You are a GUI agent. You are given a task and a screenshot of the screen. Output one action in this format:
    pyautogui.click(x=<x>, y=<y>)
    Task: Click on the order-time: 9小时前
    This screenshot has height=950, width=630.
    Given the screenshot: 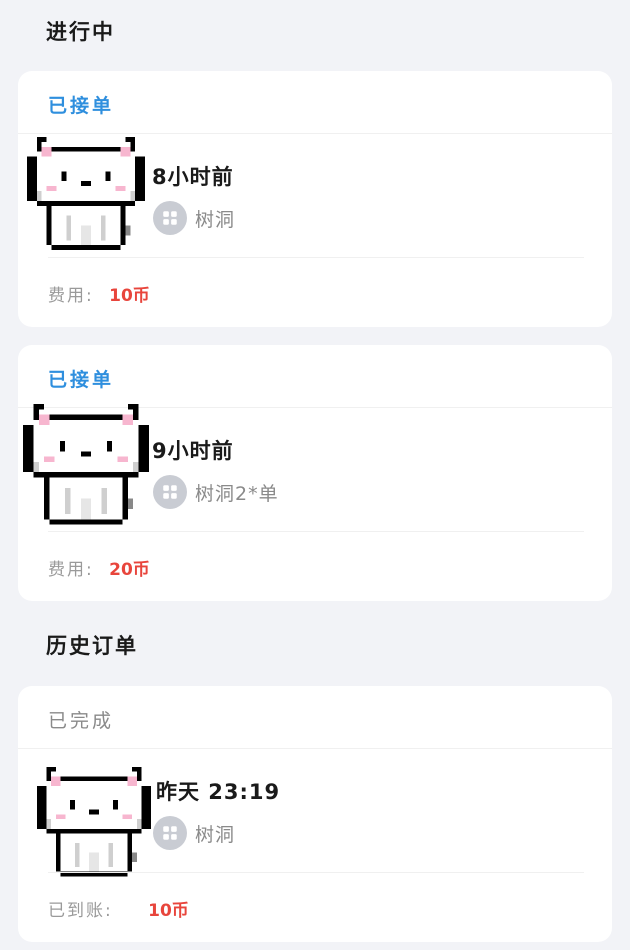 What is the action you would take?
    pyautogui.click(x=193, y=451)
    